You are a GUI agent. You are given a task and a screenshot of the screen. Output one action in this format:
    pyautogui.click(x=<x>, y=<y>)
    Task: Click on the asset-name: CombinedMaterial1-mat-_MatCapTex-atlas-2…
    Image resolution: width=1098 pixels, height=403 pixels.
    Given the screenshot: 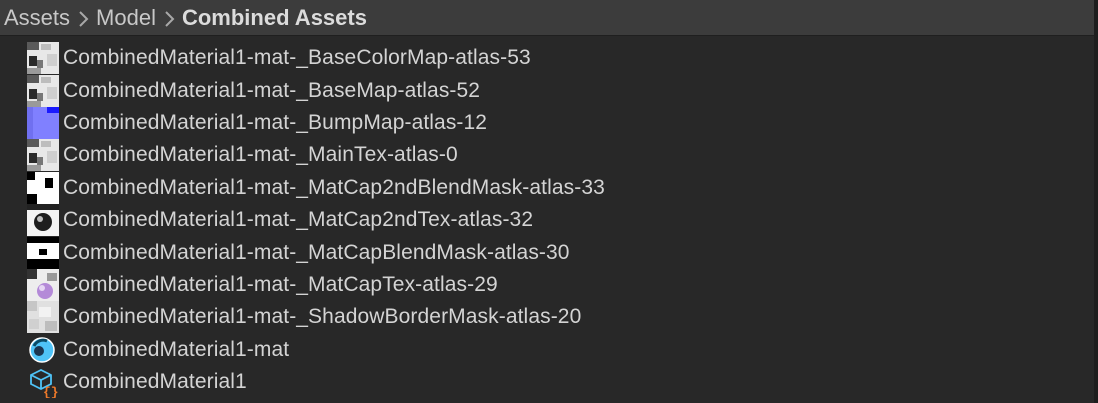 What is the action you would take?
    pyautogui.click(x=280, y=284)
    